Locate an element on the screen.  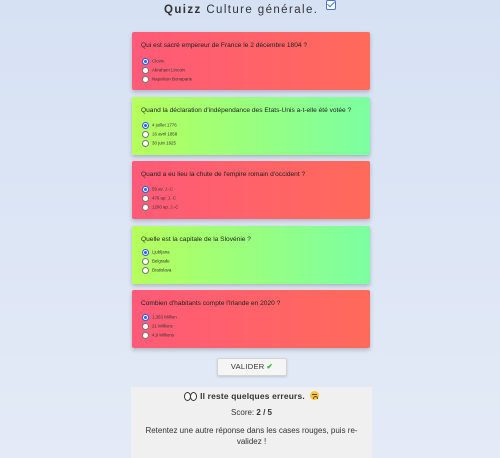
answer-option: Abraham Lincoln is located at coordinates (163, 70).